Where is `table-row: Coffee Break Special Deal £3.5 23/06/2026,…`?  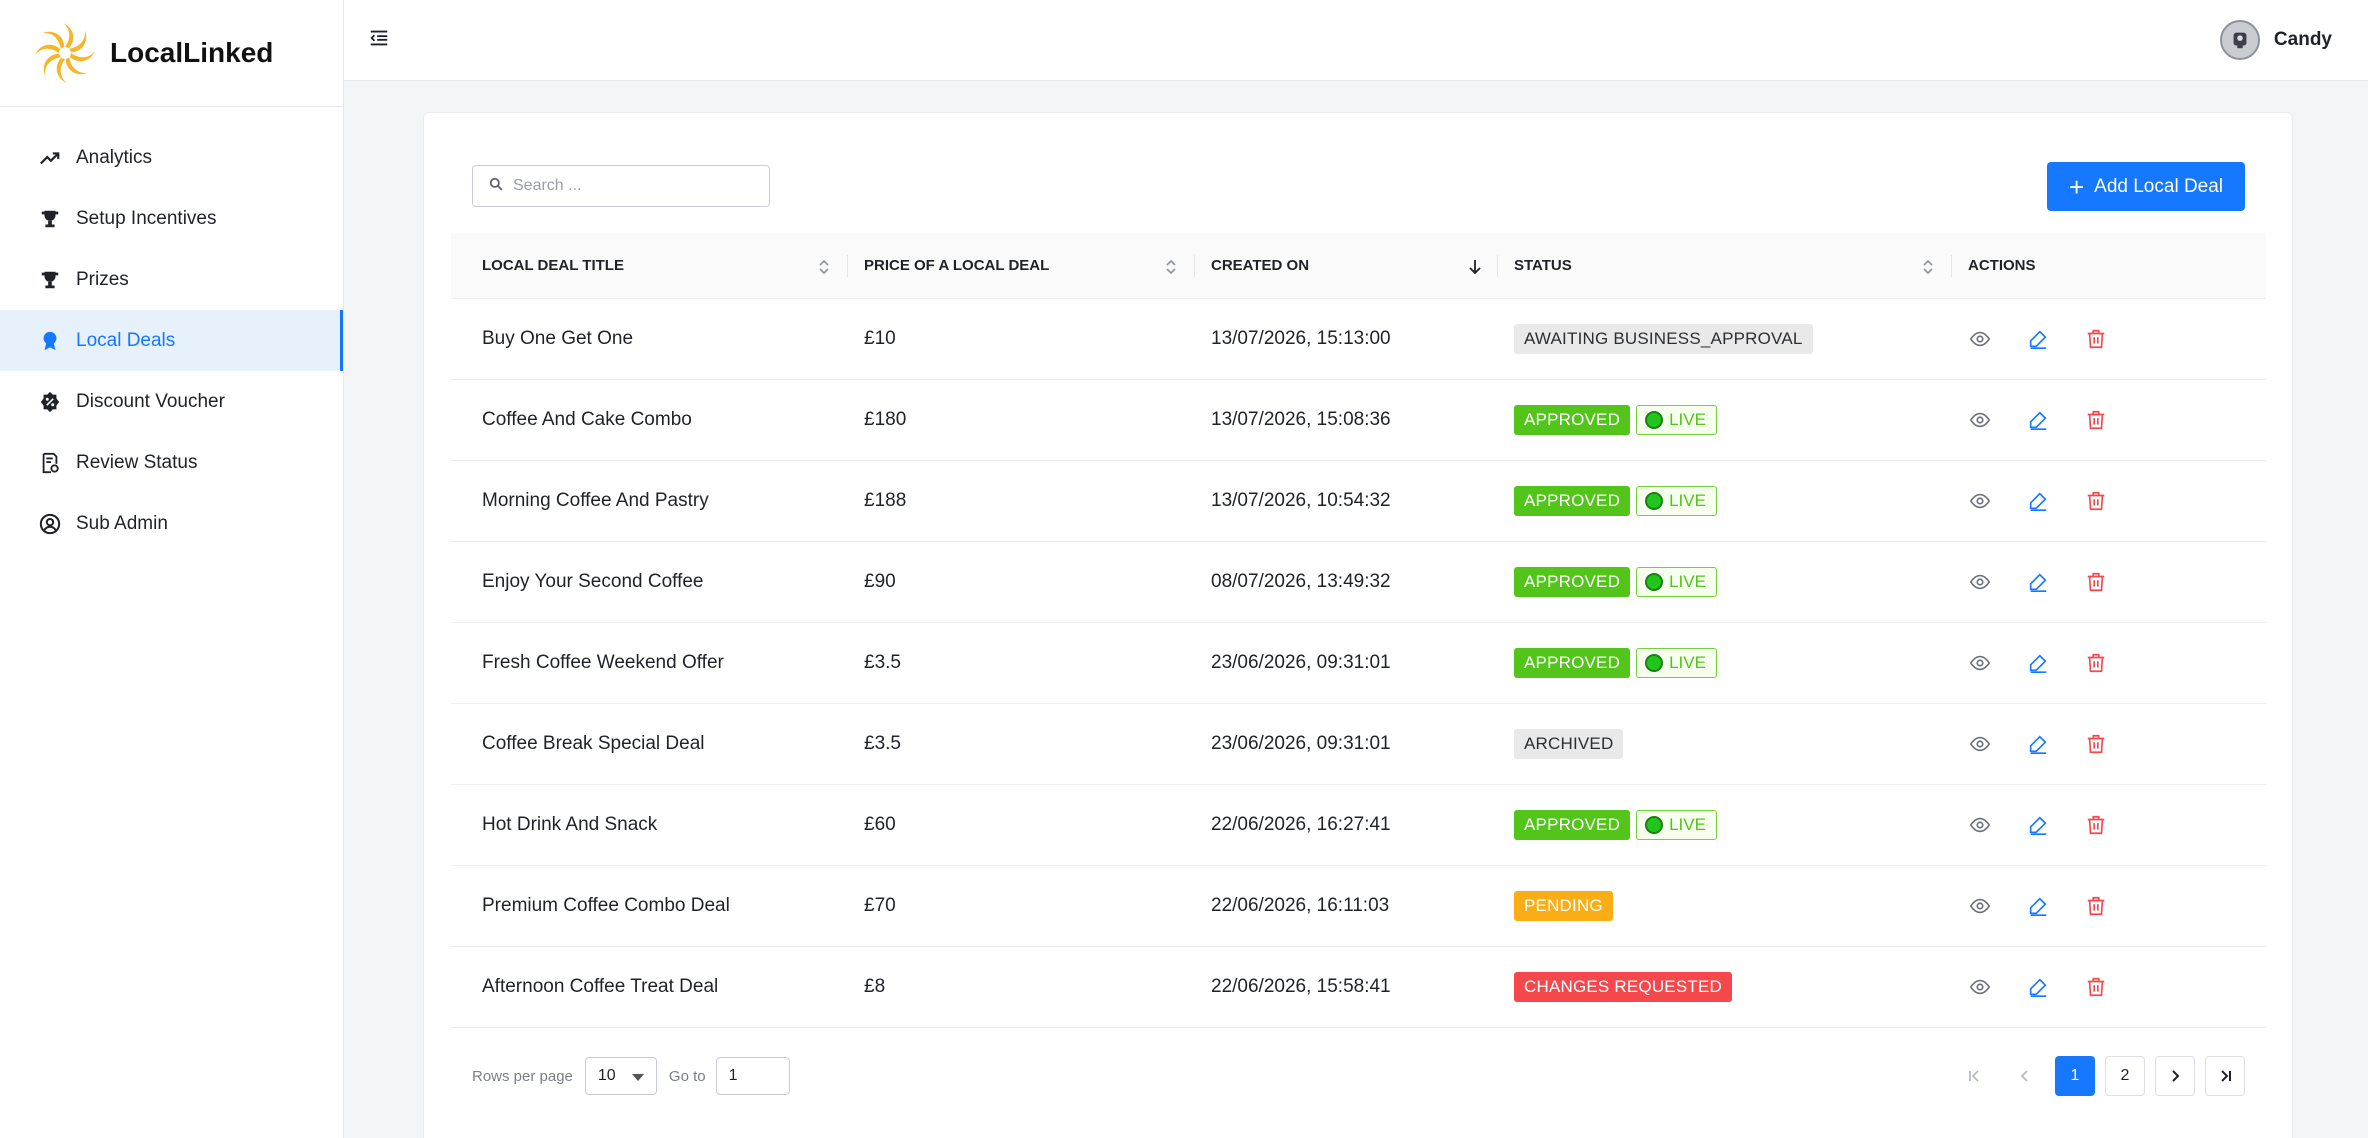 table-row: Coffee Break Special Deal £3.5 23/06/2026,… is located at coordinates (1358, 744).